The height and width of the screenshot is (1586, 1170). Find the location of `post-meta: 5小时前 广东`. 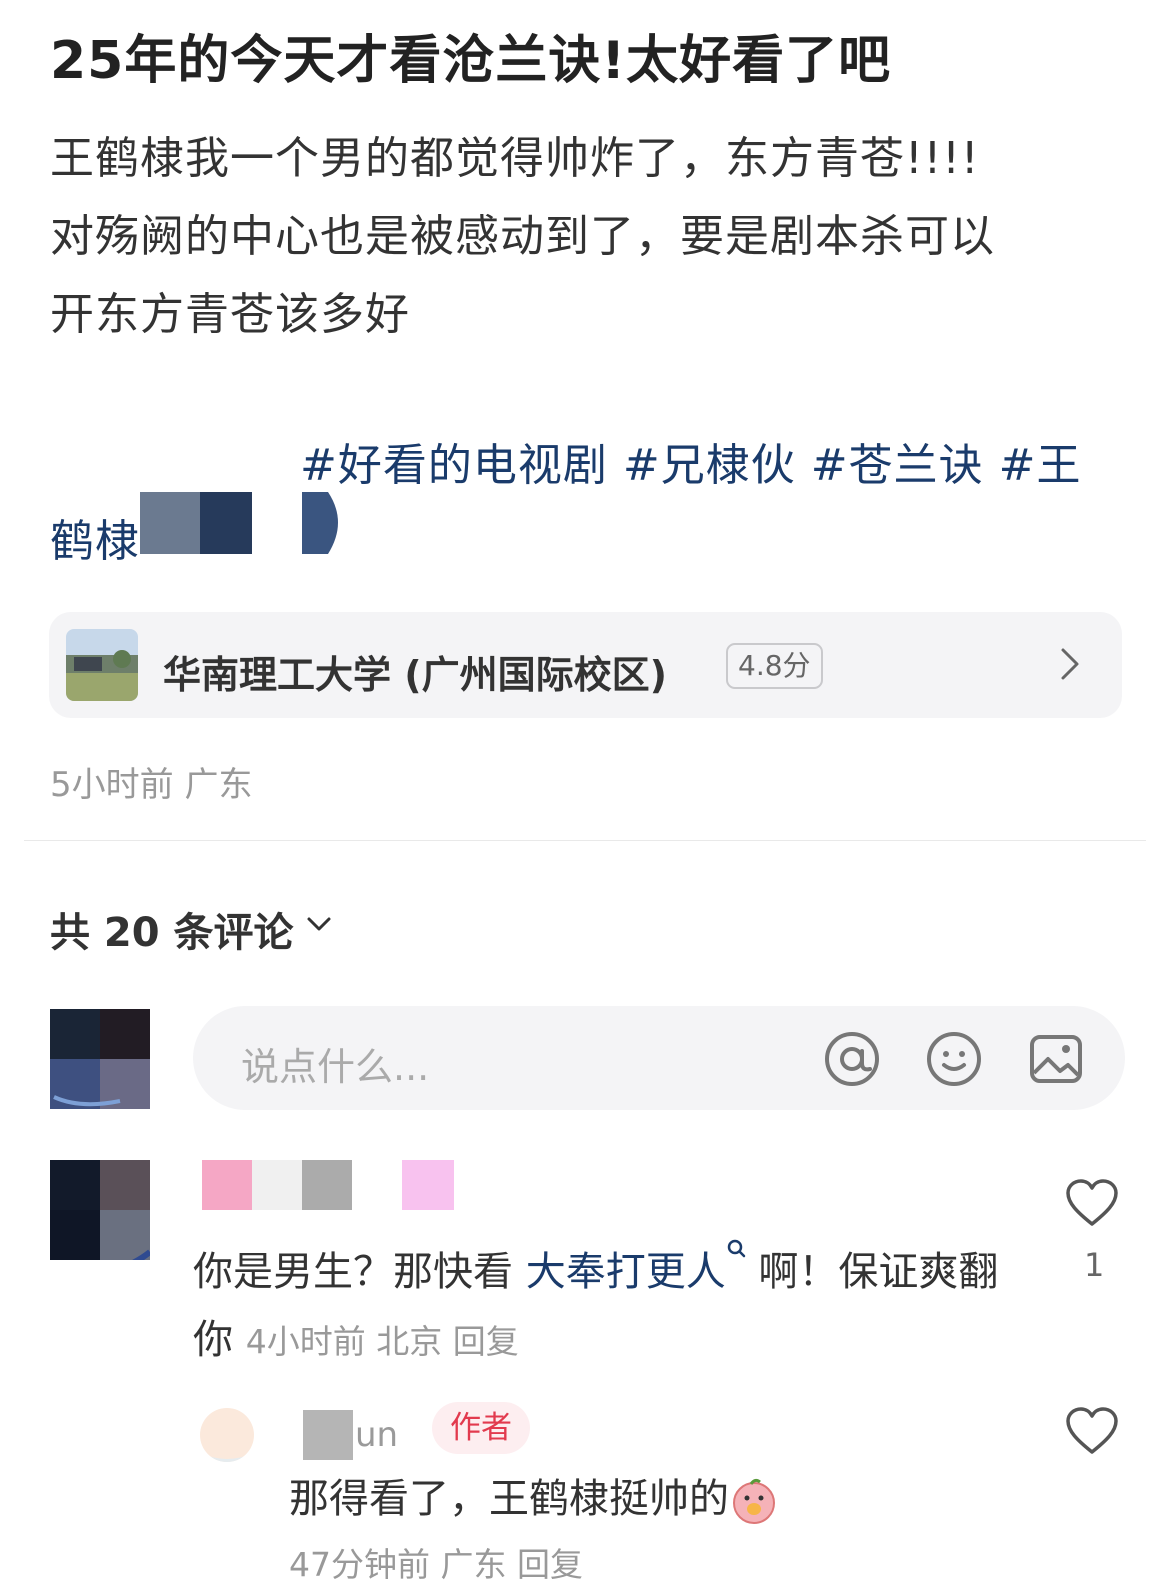

post-meta: 5小时前 广东 is located at coordinates (151, 785).